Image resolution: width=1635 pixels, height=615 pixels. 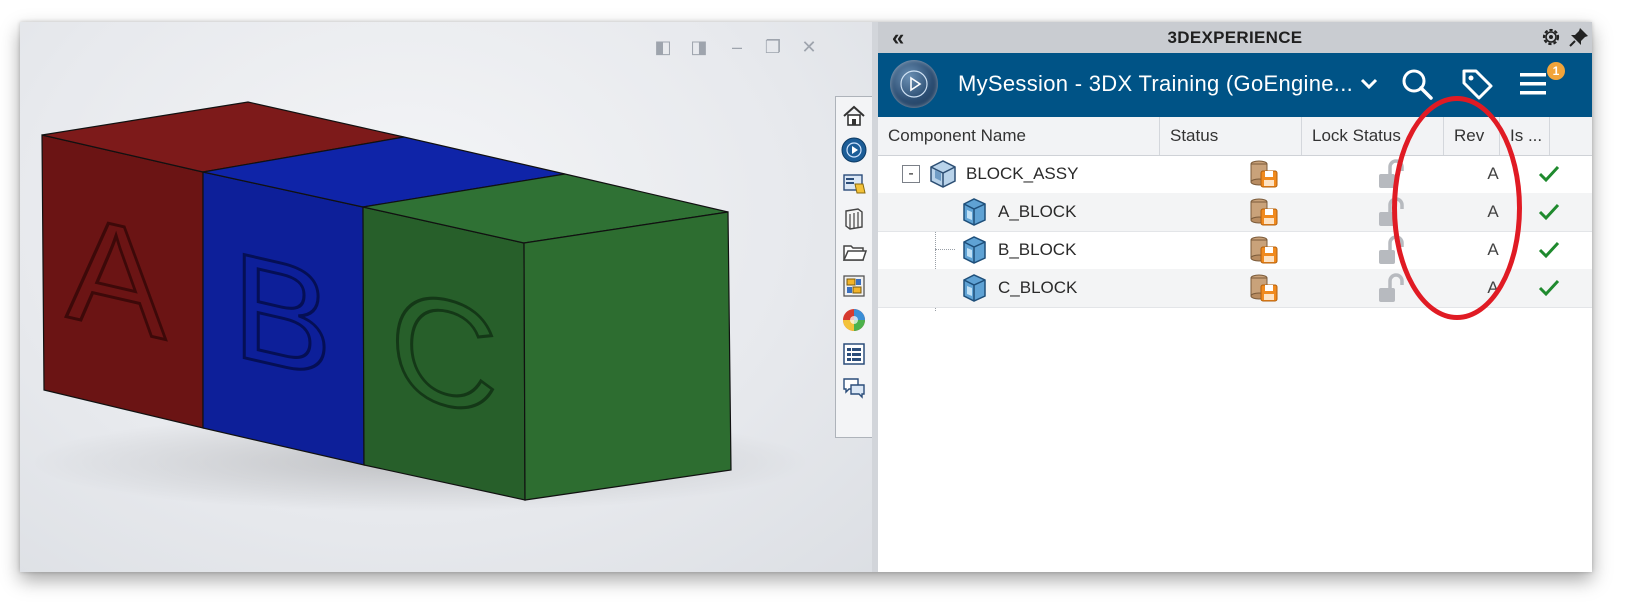 What do you see at coordinates (1533, 86) in the screenshot?
I see `menu-icon` at bounding box center [1533, 86].